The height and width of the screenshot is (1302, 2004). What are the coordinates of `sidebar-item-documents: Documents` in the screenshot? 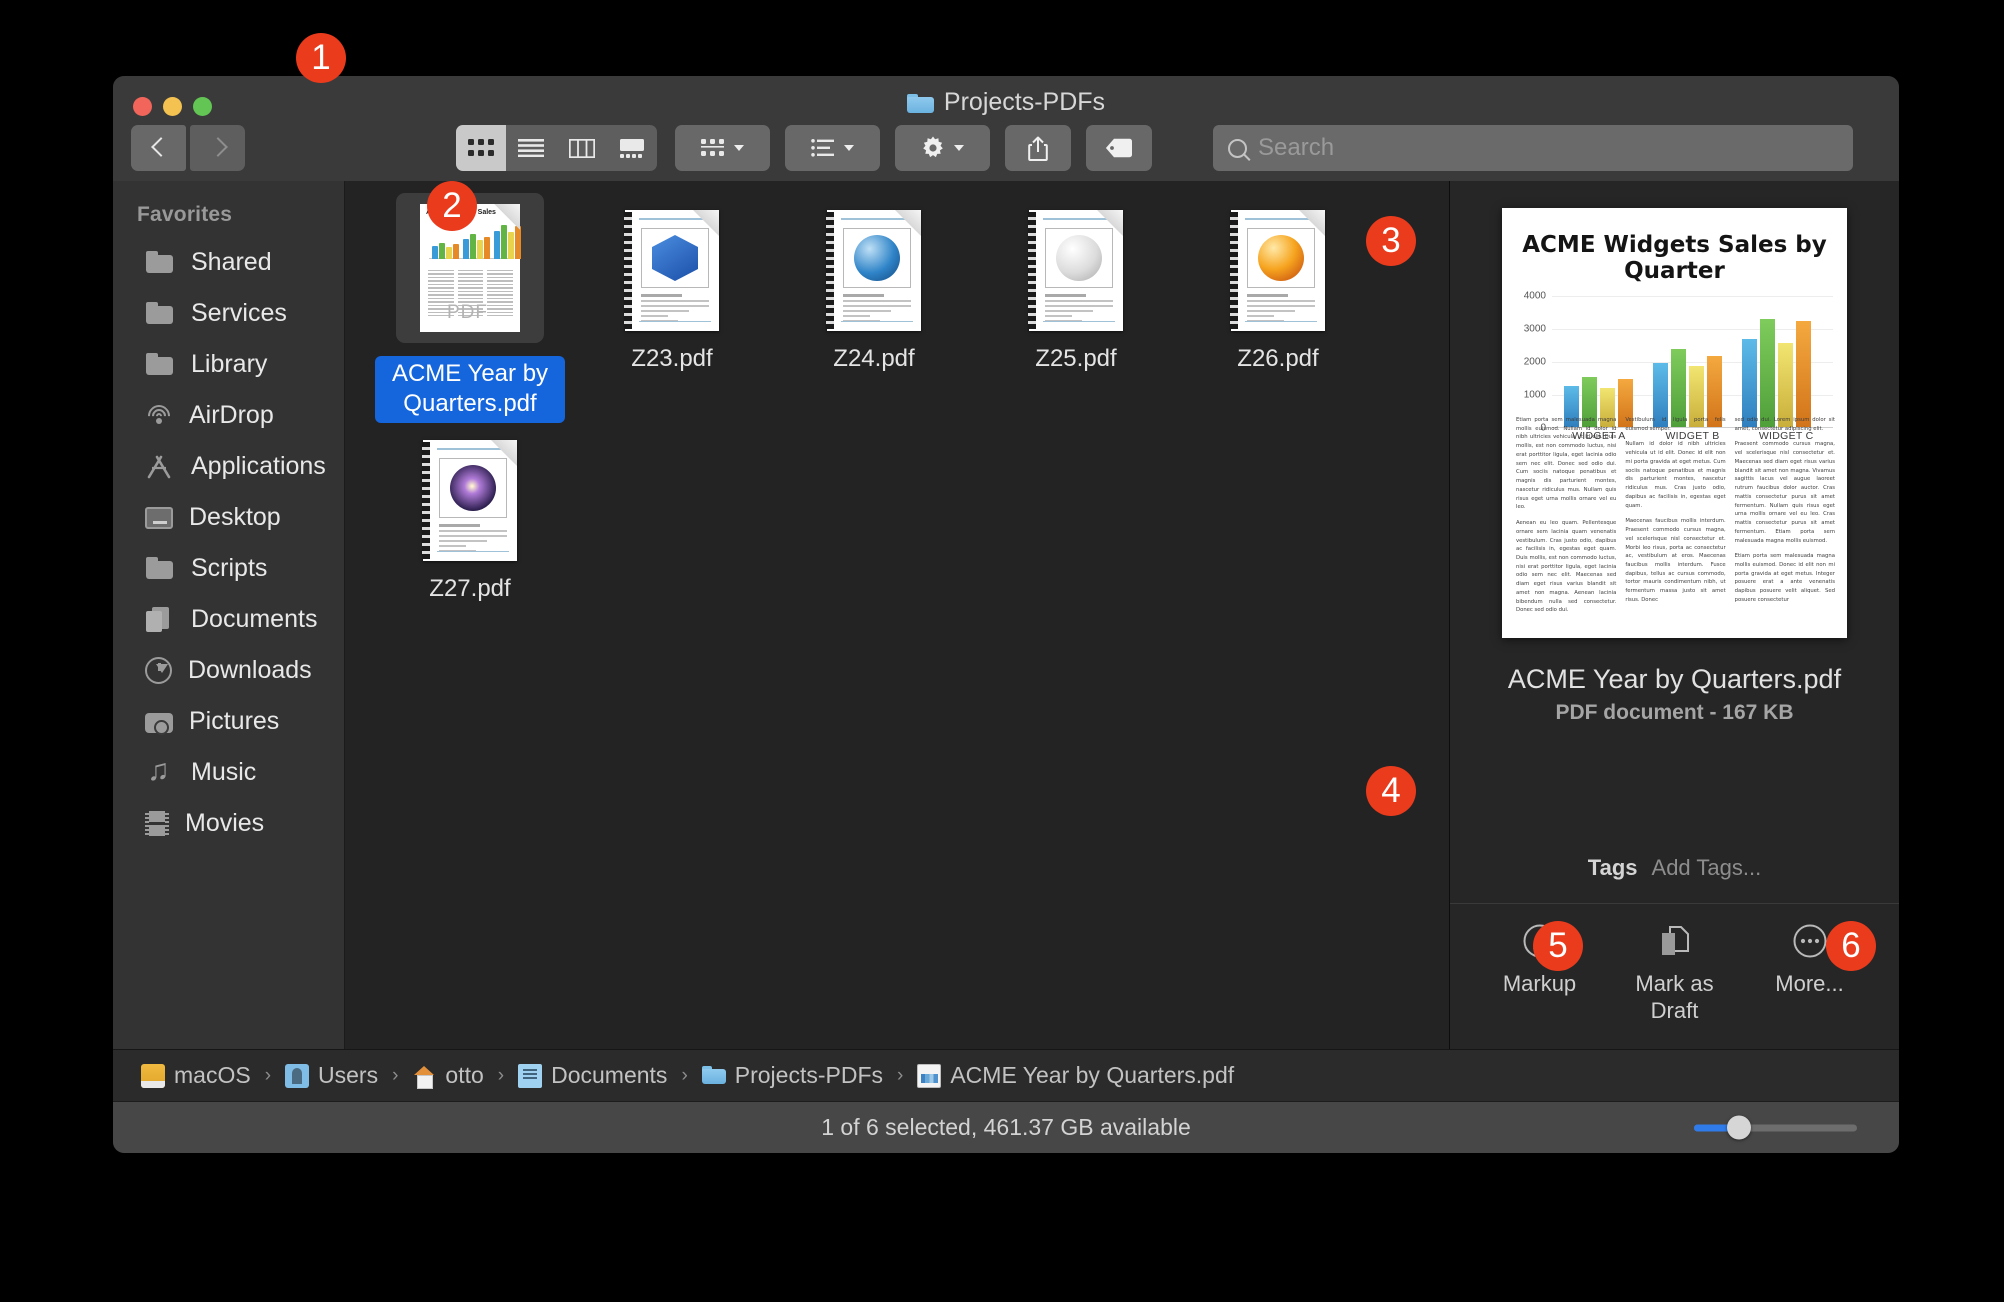 It's located at (228, 619).